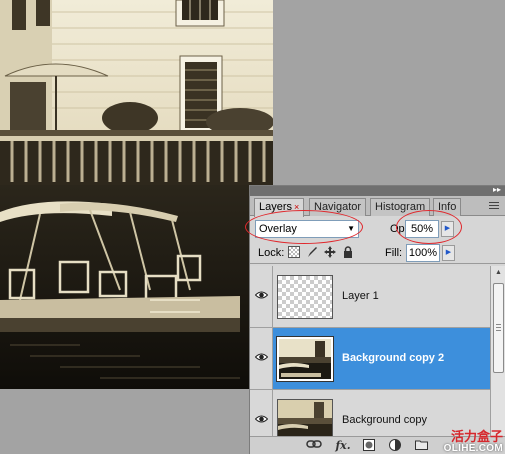  What do you see at coordinates (497, 190) in the screenshot?
I see `collapse-panel-icon: ▸▸` at bounding box center [497, 190].